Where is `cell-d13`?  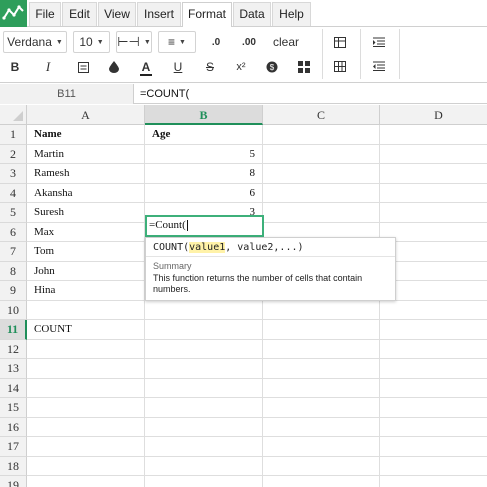
cell-d13 is located at coordinates (433, 369).